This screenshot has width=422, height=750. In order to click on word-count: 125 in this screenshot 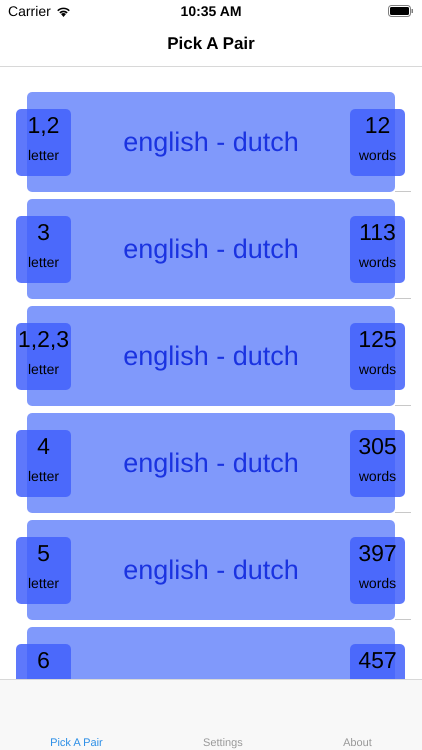, I will do `click(377, 339)`.